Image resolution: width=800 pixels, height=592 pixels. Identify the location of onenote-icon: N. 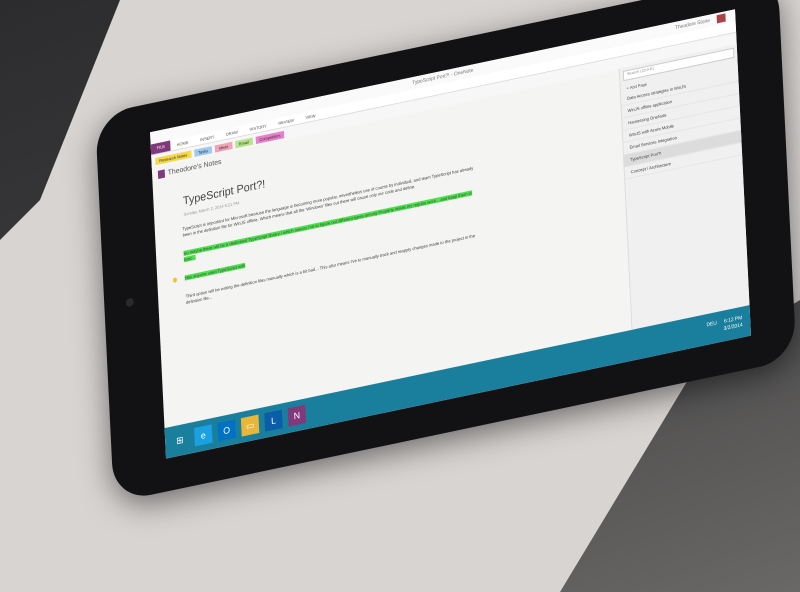
(297, 415).